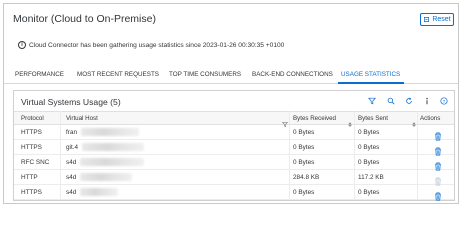 The width and height of the screenshot is (462, 240). What do you see at coordinates (408, 100) in the screenshot?
I see `refresh-icon` at bounding box center [408, 100].